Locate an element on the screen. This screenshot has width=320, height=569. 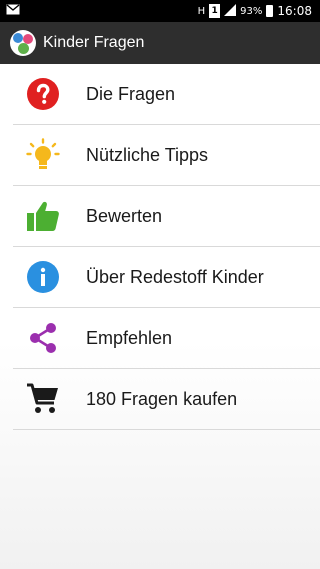
menu-item-empfehlen: Empfehlen is located at coordinates (166, 338).